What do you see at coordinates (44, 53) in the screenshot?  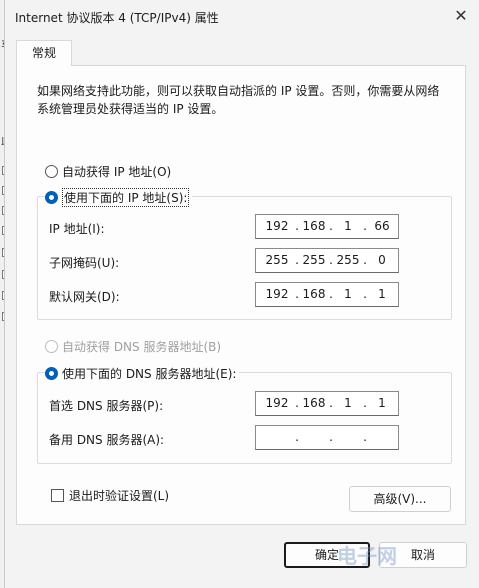 I see `tab-general: 常规` at bounding box center [44, 53].